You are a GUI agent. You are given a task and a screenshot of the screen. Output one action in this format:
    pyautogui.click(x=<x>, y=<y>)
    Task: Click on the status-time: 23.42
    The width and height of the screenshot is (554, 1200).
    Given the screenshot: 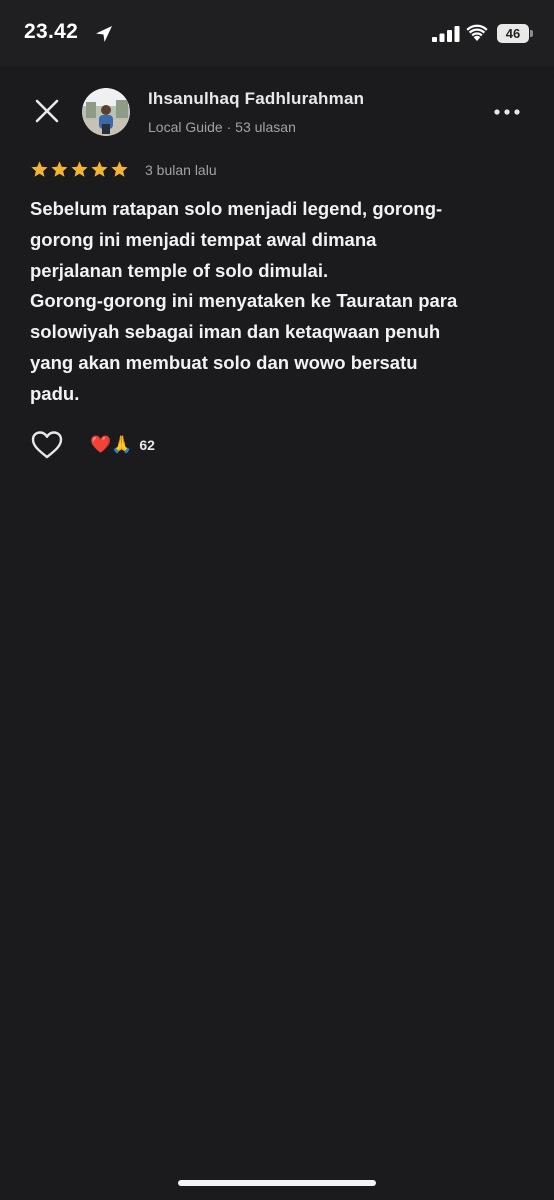 What is the action you would take?
    pyautogui.click(x=51, y=31)
    